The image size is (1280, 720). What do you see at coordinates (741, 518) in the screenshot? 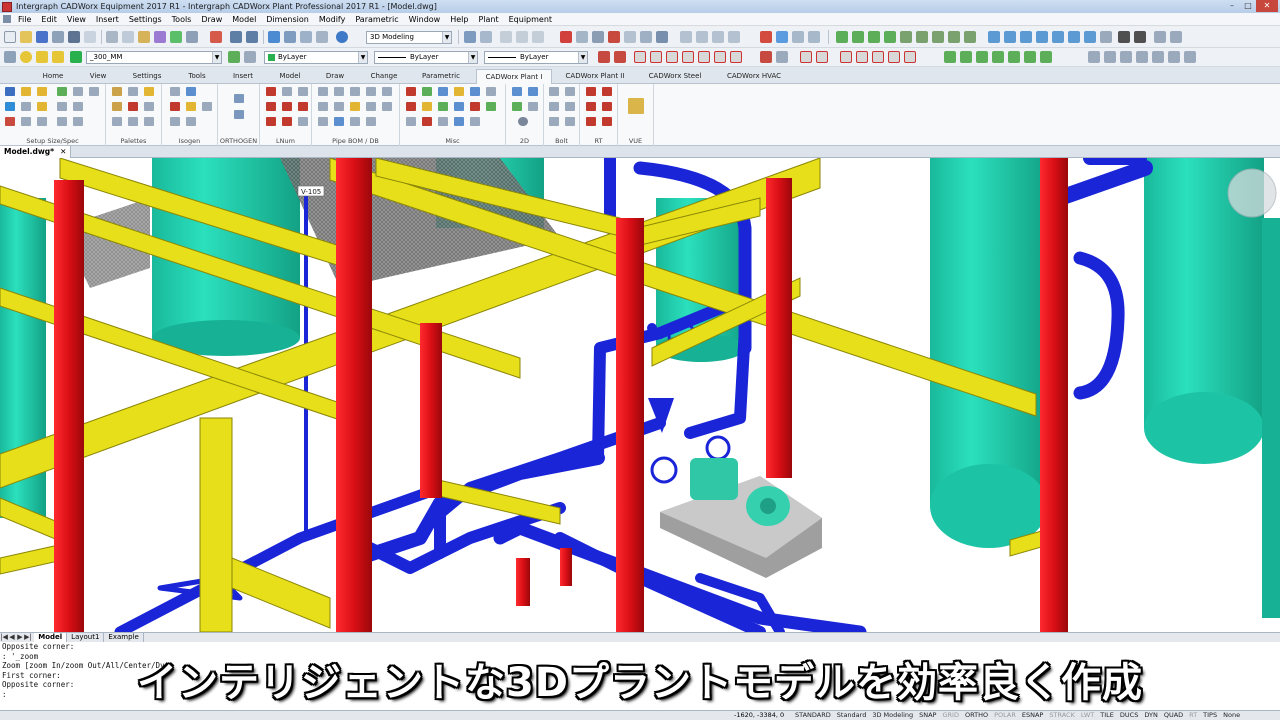
I see `pump-assembly` at bounding box center [741, 518].